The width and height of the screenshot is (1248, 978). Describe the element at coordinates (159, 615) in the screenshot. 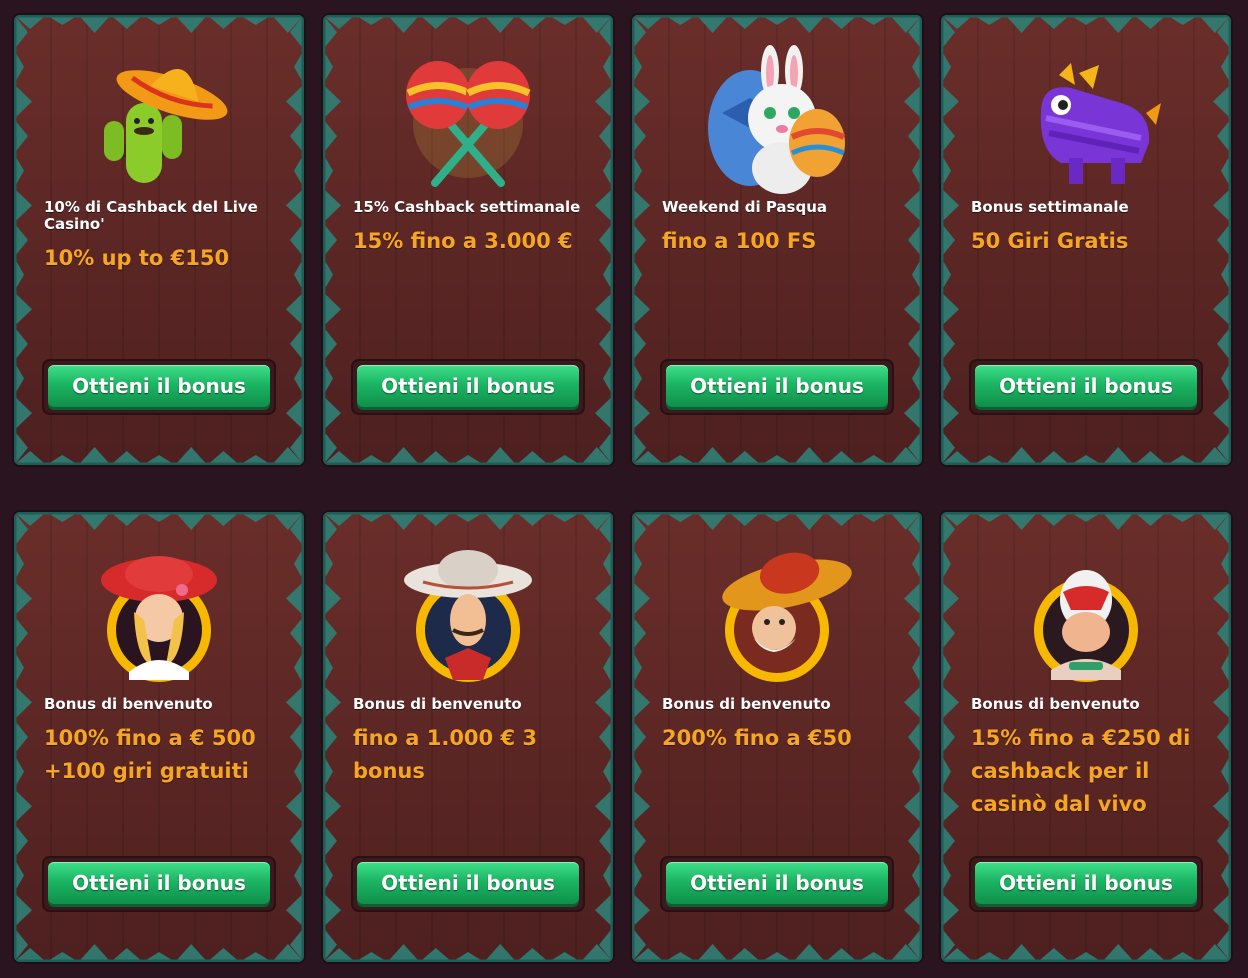

I see `senorita-avatar-icon` at that location.